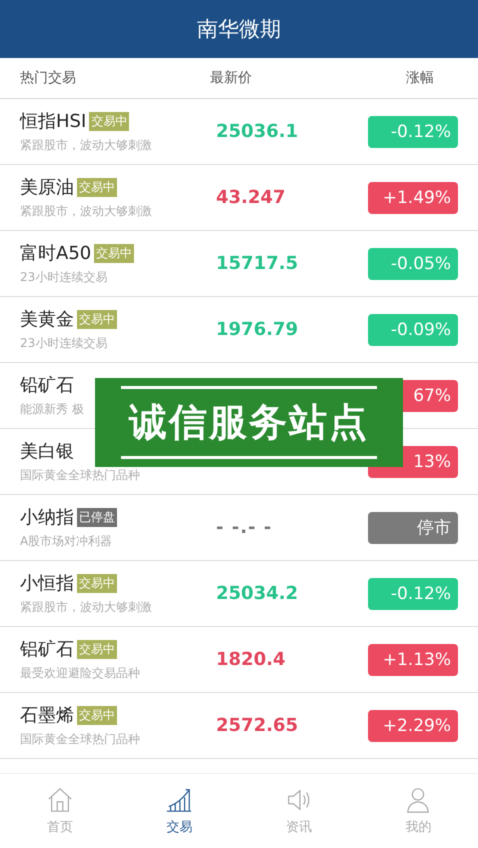  What do you see at coordinates (251, 197) in the screenshot?
I see `latest-price: 43.247` at bounding box center [251, 197].